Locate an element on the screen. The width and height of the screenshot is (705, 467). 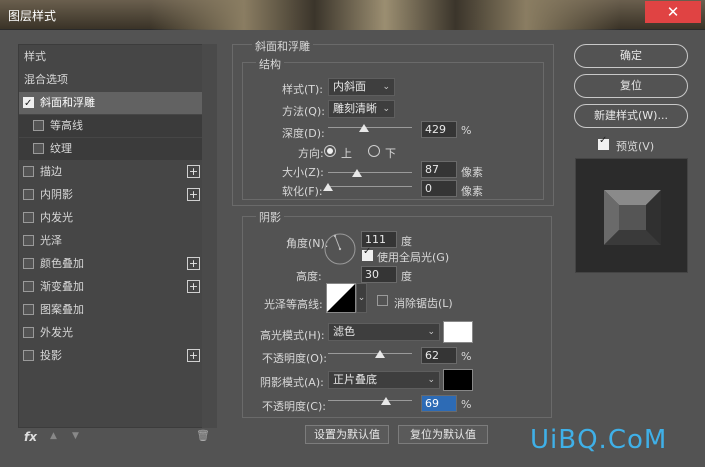
styles-list-toolbar: fx ▲ ▼ 🗑 is located at coordinates (117, 439).